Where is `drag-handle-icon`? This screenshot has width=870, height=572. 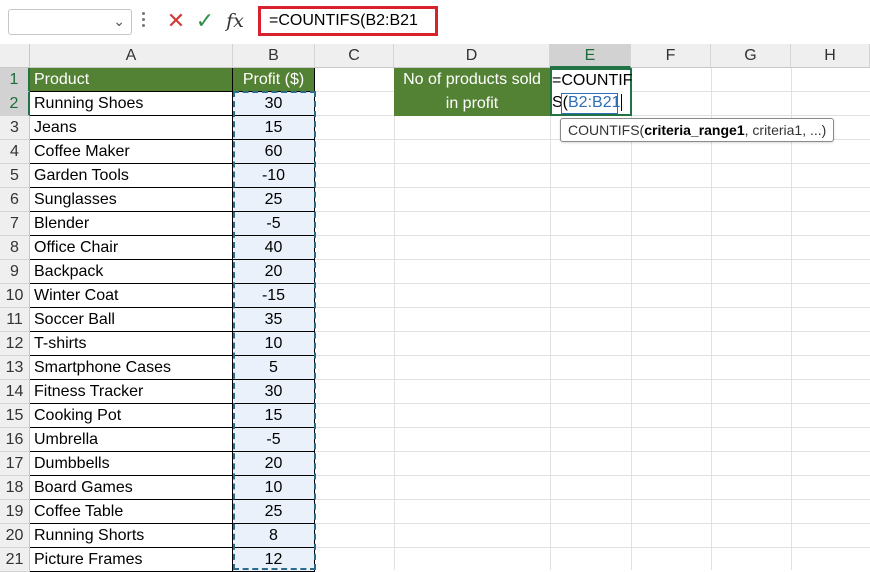
drag-handle-icon is located at coordinates (144, 21).